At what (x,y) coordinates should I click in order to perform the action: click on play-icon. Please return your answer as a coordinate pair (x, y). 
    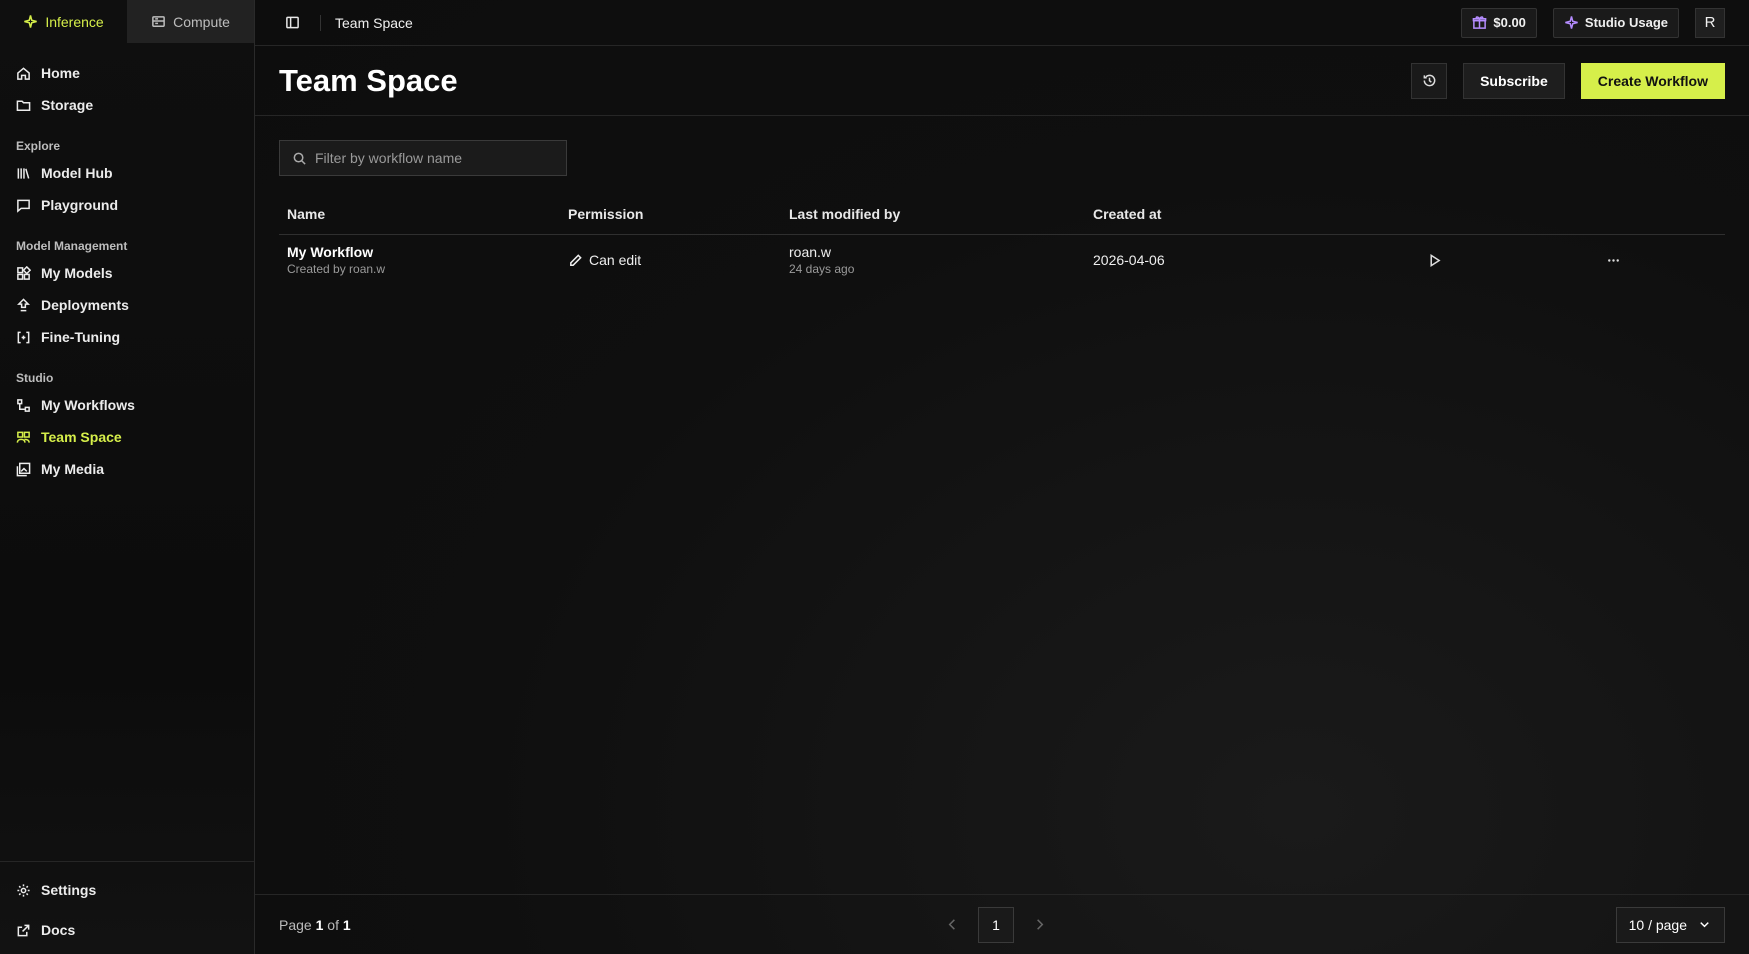
    Looking at the image, I should click on (1434, 260).